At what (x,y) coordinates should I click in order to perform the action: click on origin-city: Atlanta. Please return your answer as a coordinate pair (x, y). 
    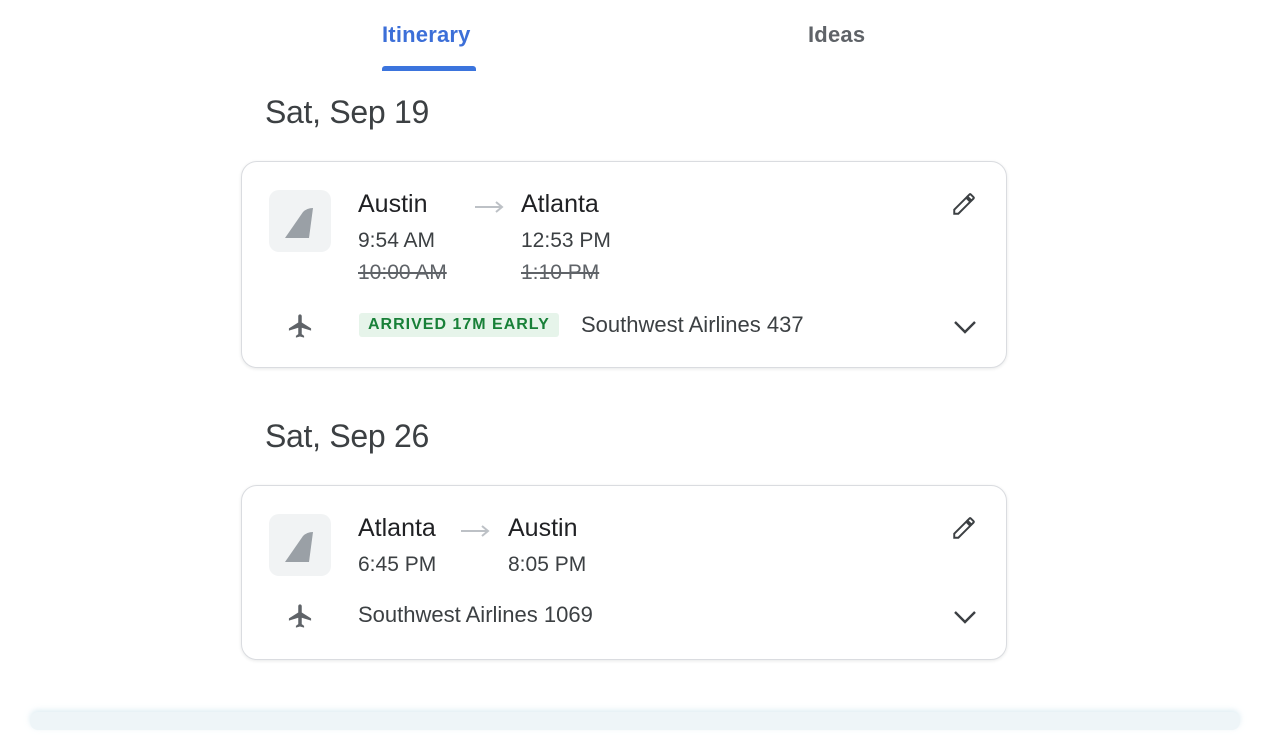
    Looking at the image, I should click on (397, 528).